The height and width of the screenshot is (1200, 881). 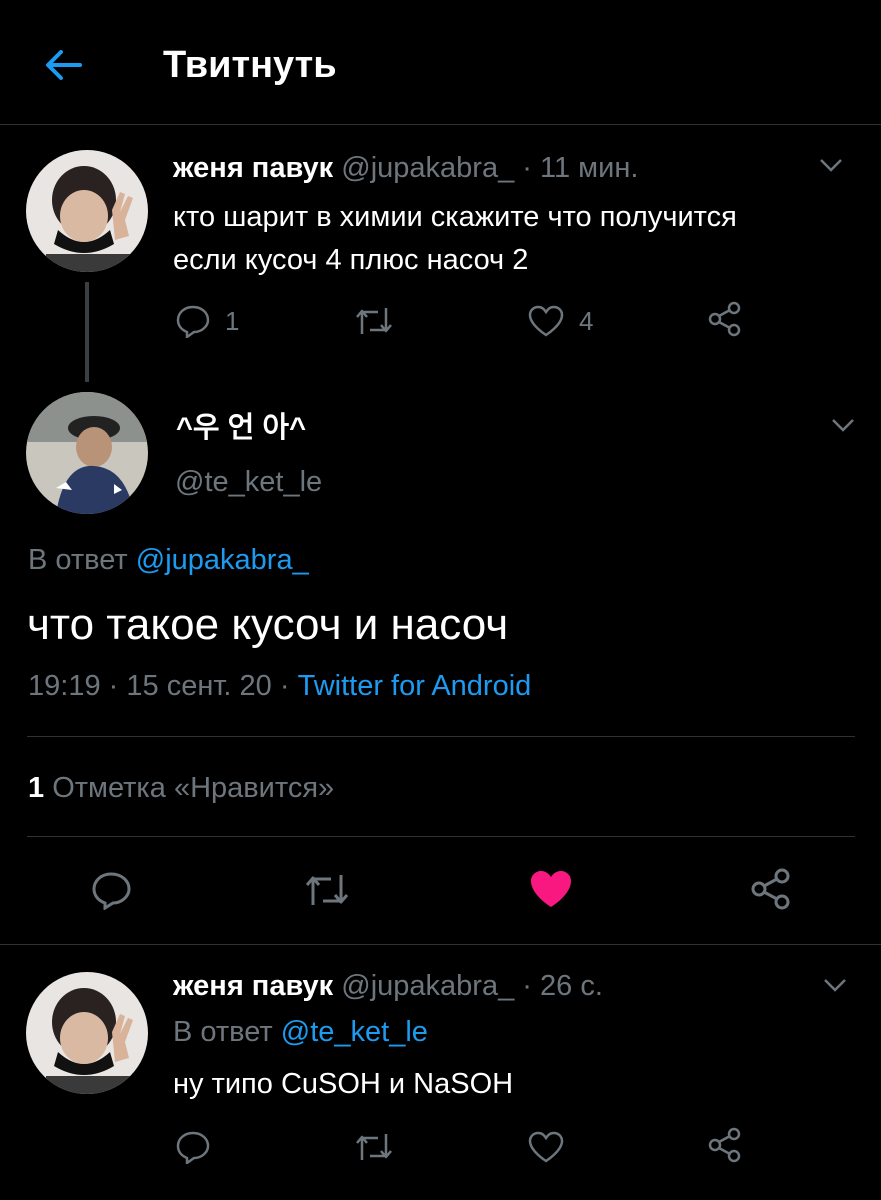 What do you see at coordinates (268, 624) in the screenshot?
I see `tweet-text: что такое кусоч и насоч` at bounding box center [268, 624].